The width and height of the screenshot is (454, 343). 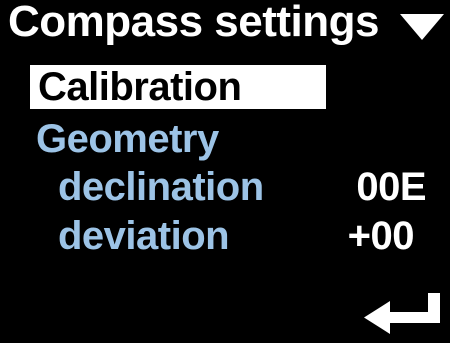 I want to click on triangle-down-icon, so click(x=422, y=27).